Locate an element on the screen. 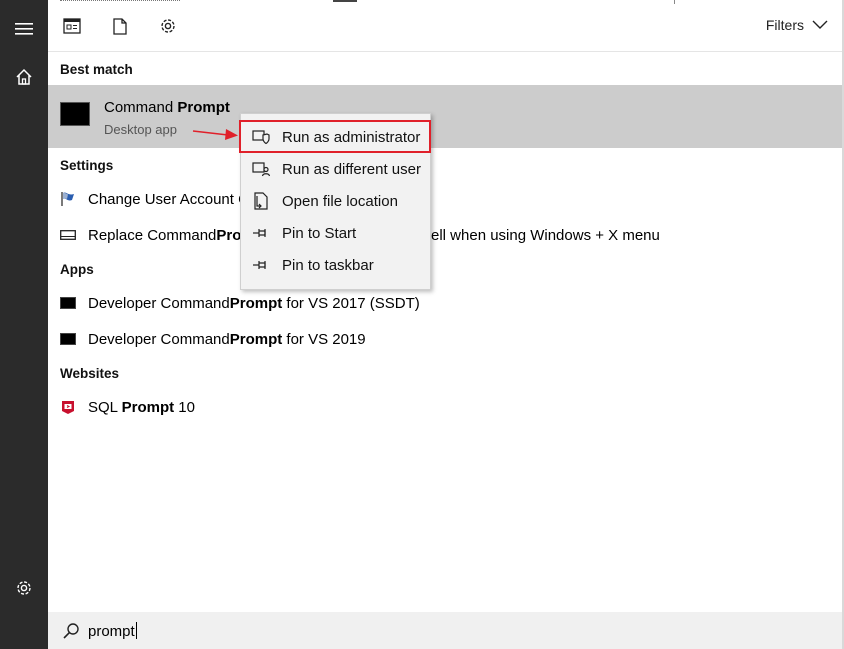 This screenshot has width=844, height=649. menu-item-pin-to-taskbar: Pin to taskbar is located at coordinates (335, 265).